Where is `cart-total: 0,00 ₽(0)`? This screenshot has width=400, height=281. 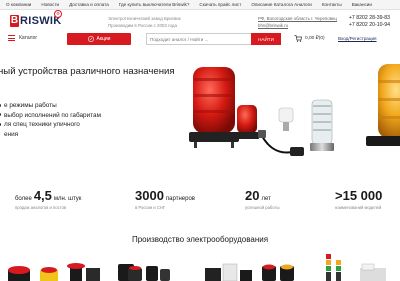
cart-total: 0,00 ₽(0) is located at coordinates (315, 38).